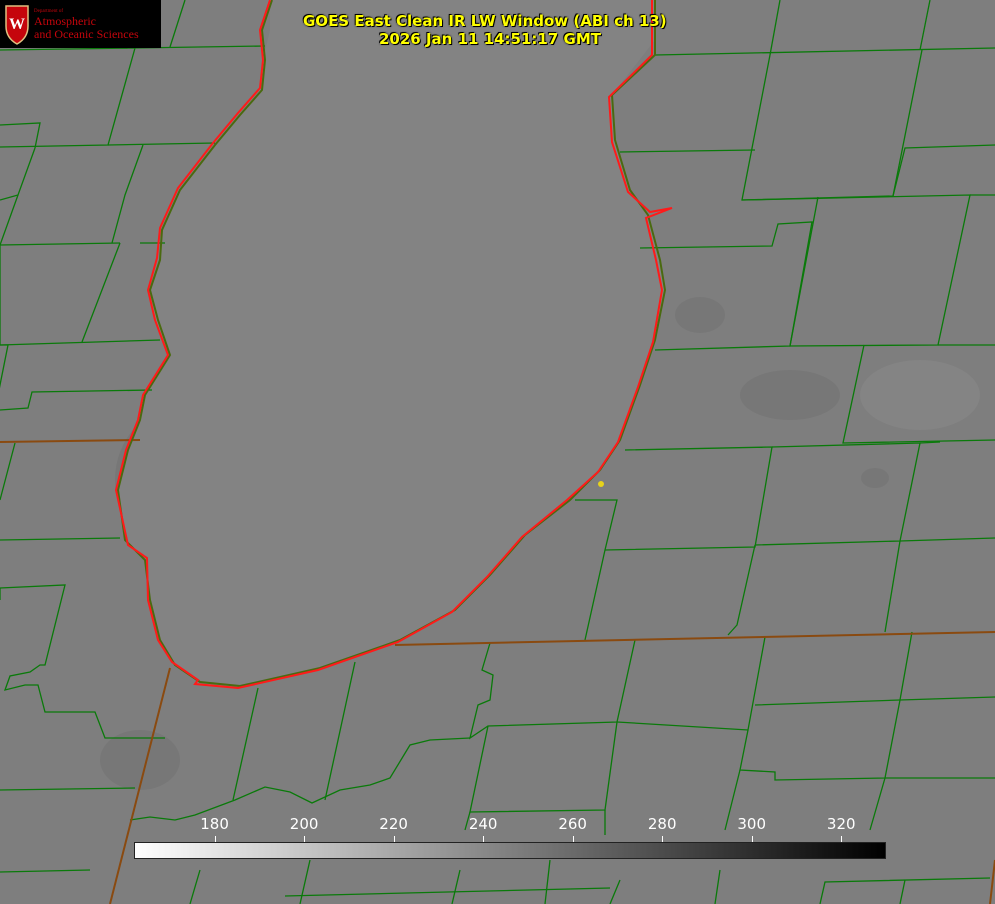  What do you see at coordinates (393, 824) in the screenshot?
I see `colorbar-tick-label: 220` at bounding box center [393, 824].